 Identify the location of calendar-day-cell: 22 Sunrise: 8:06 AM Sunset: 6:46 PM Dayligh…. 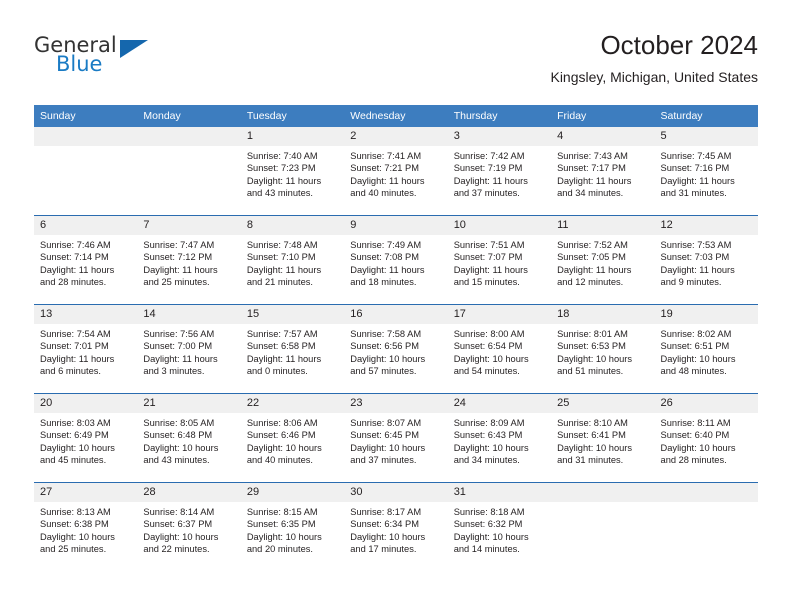
(292, 438).